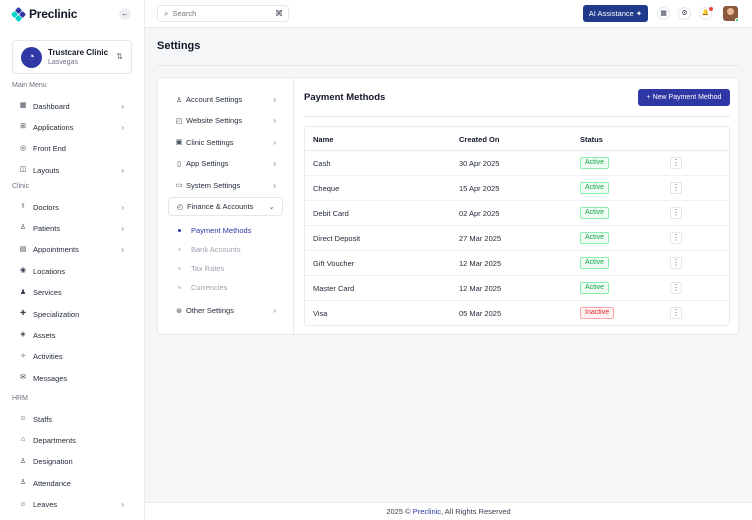 The width and height of the screenshot is (752, 520). Describe the element at coordinates (72, 419) in the screenshot. I see `sidebar-item-staffs: ☺ Staffs` at that location.